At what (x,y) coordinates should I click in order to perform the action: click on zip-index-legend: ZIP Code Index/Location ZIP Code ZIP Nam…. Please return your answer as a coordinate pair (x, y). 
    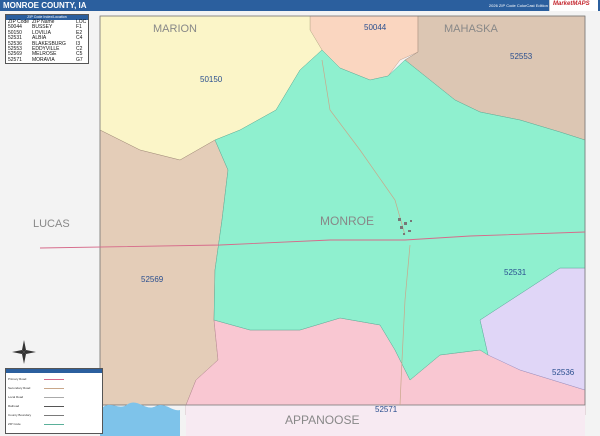
    Looking at the image, I should click on (47, 39).